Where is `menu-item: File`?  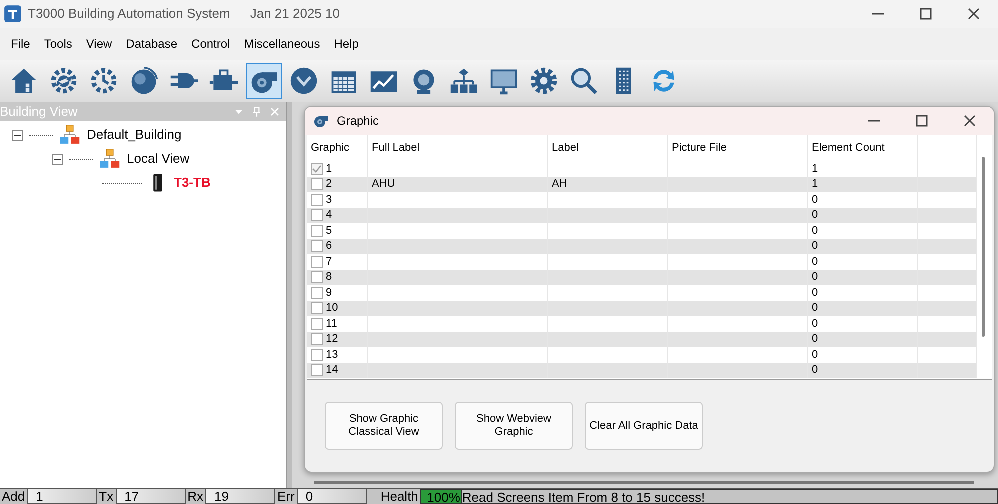 menu-item: File is located at coordinates (21, 44).